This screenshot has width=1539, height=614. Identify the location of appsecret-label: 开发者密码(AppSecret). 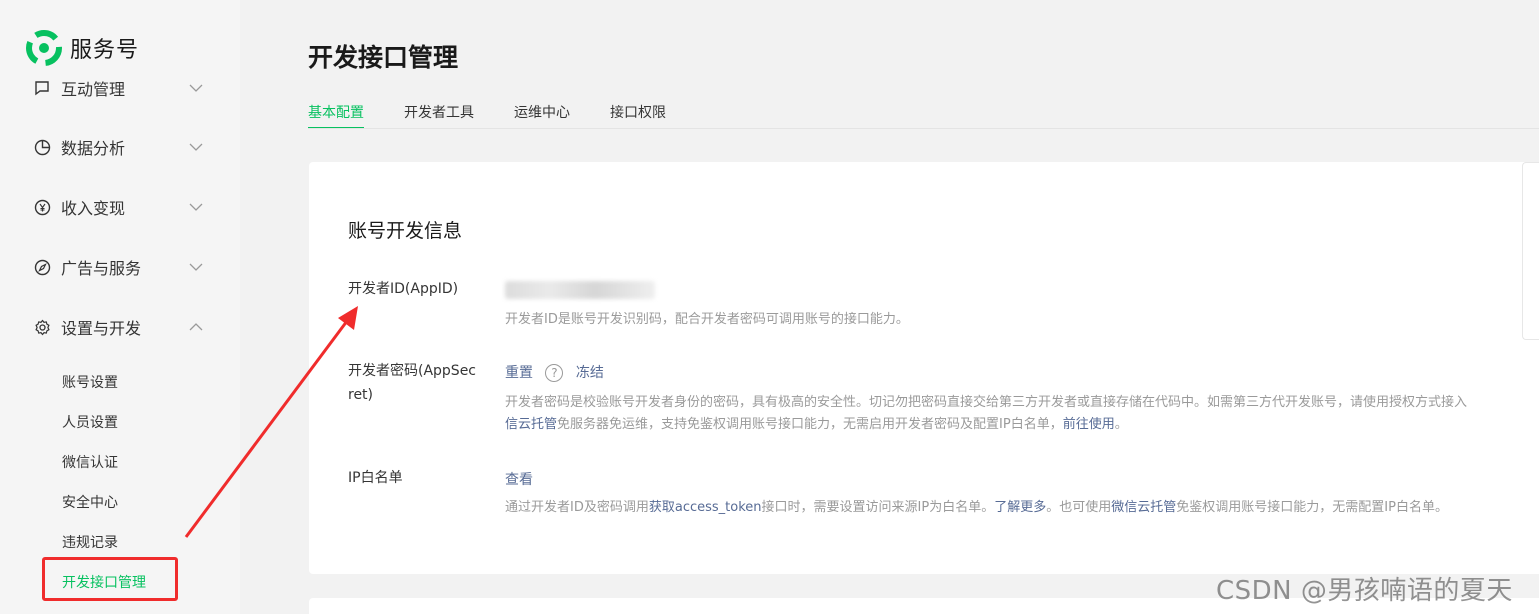
(412, 383).